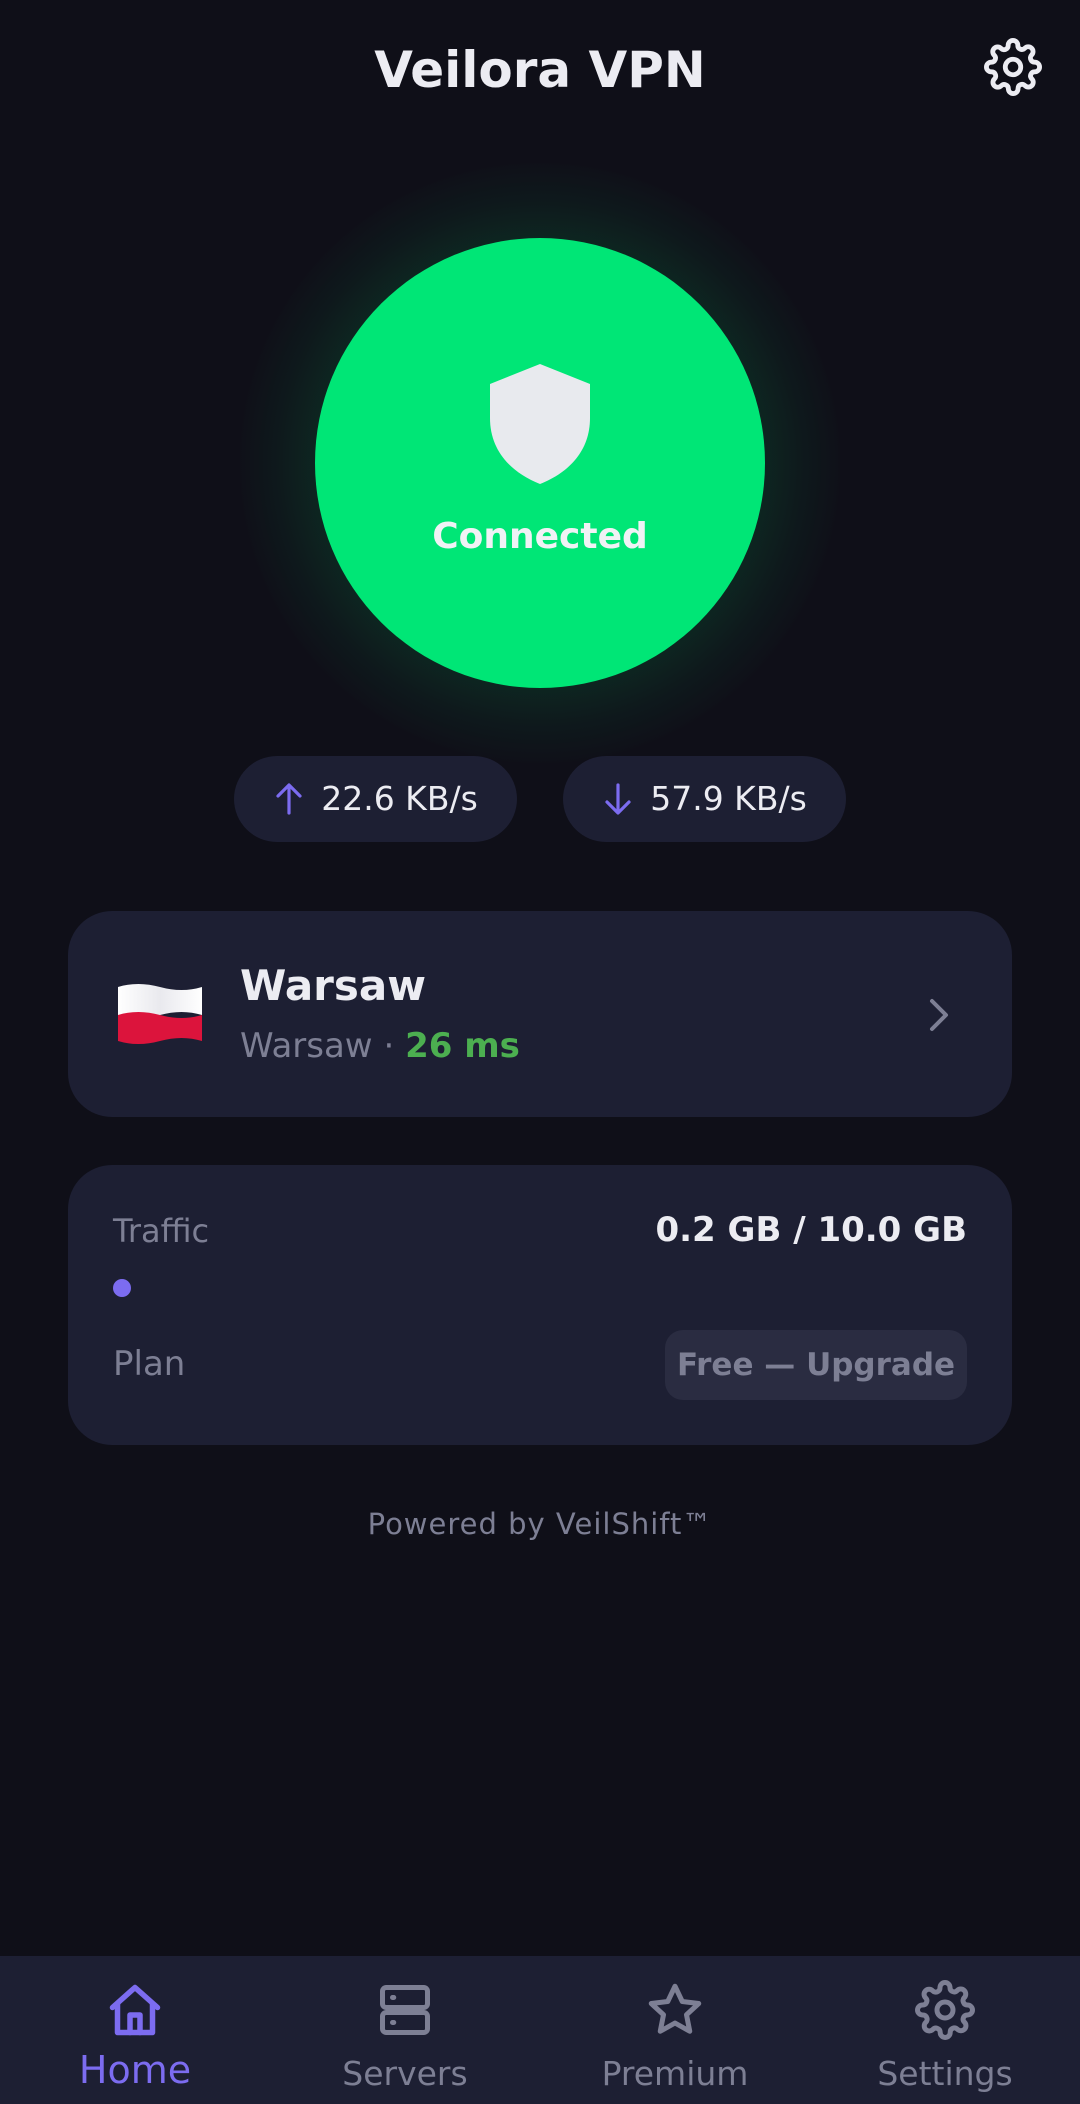 The width and height of the screenshot is (1080, 2104). I want to click on home-icon, so click(135, 2010).